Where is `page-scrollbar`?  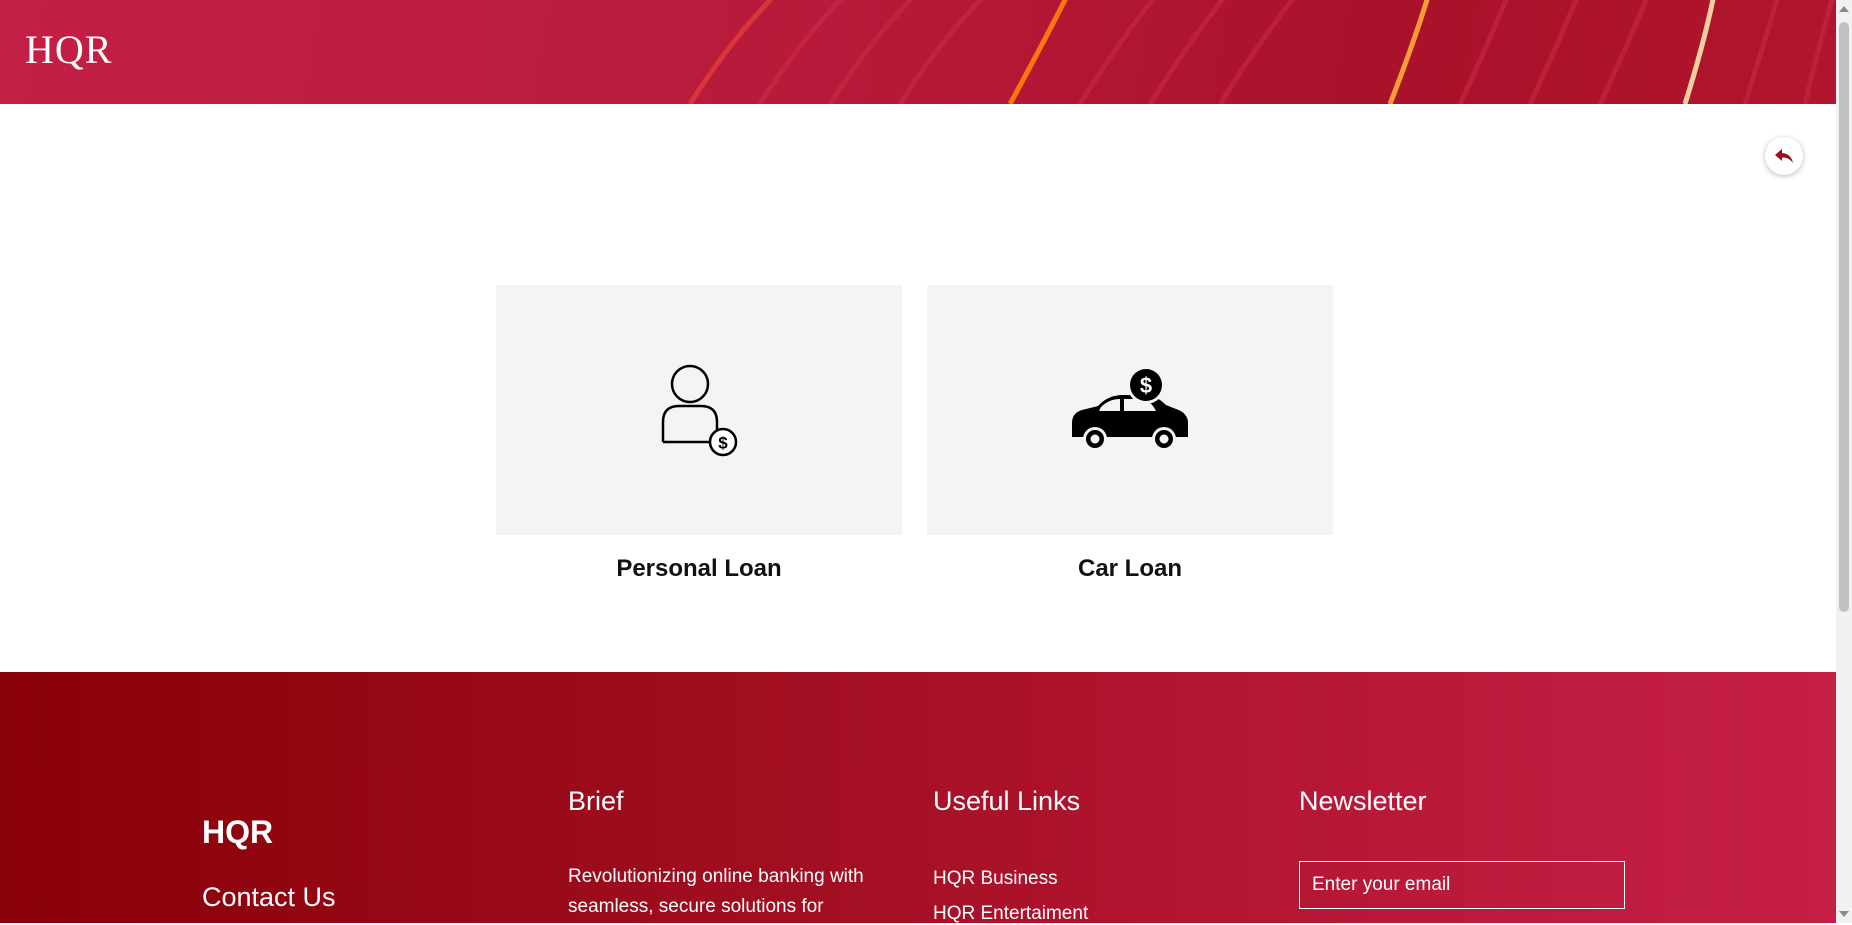
page-scrollbar is located at coordinates (1844, 461).